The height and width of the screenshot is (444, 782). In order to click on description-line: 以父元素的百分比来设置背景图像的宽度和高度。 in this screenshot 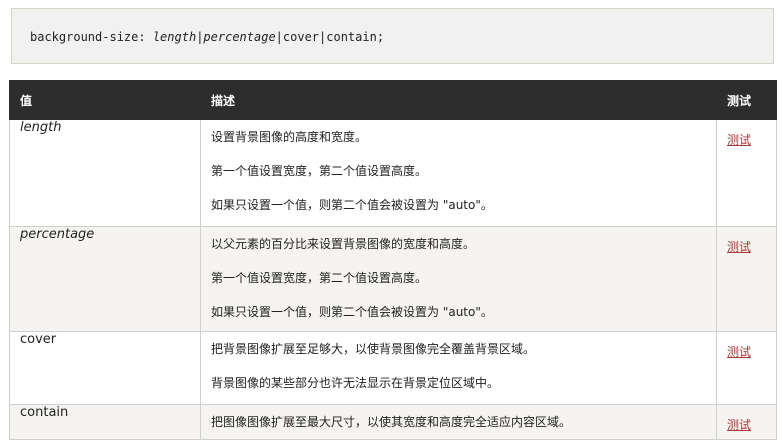, I will do `click(343, 244)`.